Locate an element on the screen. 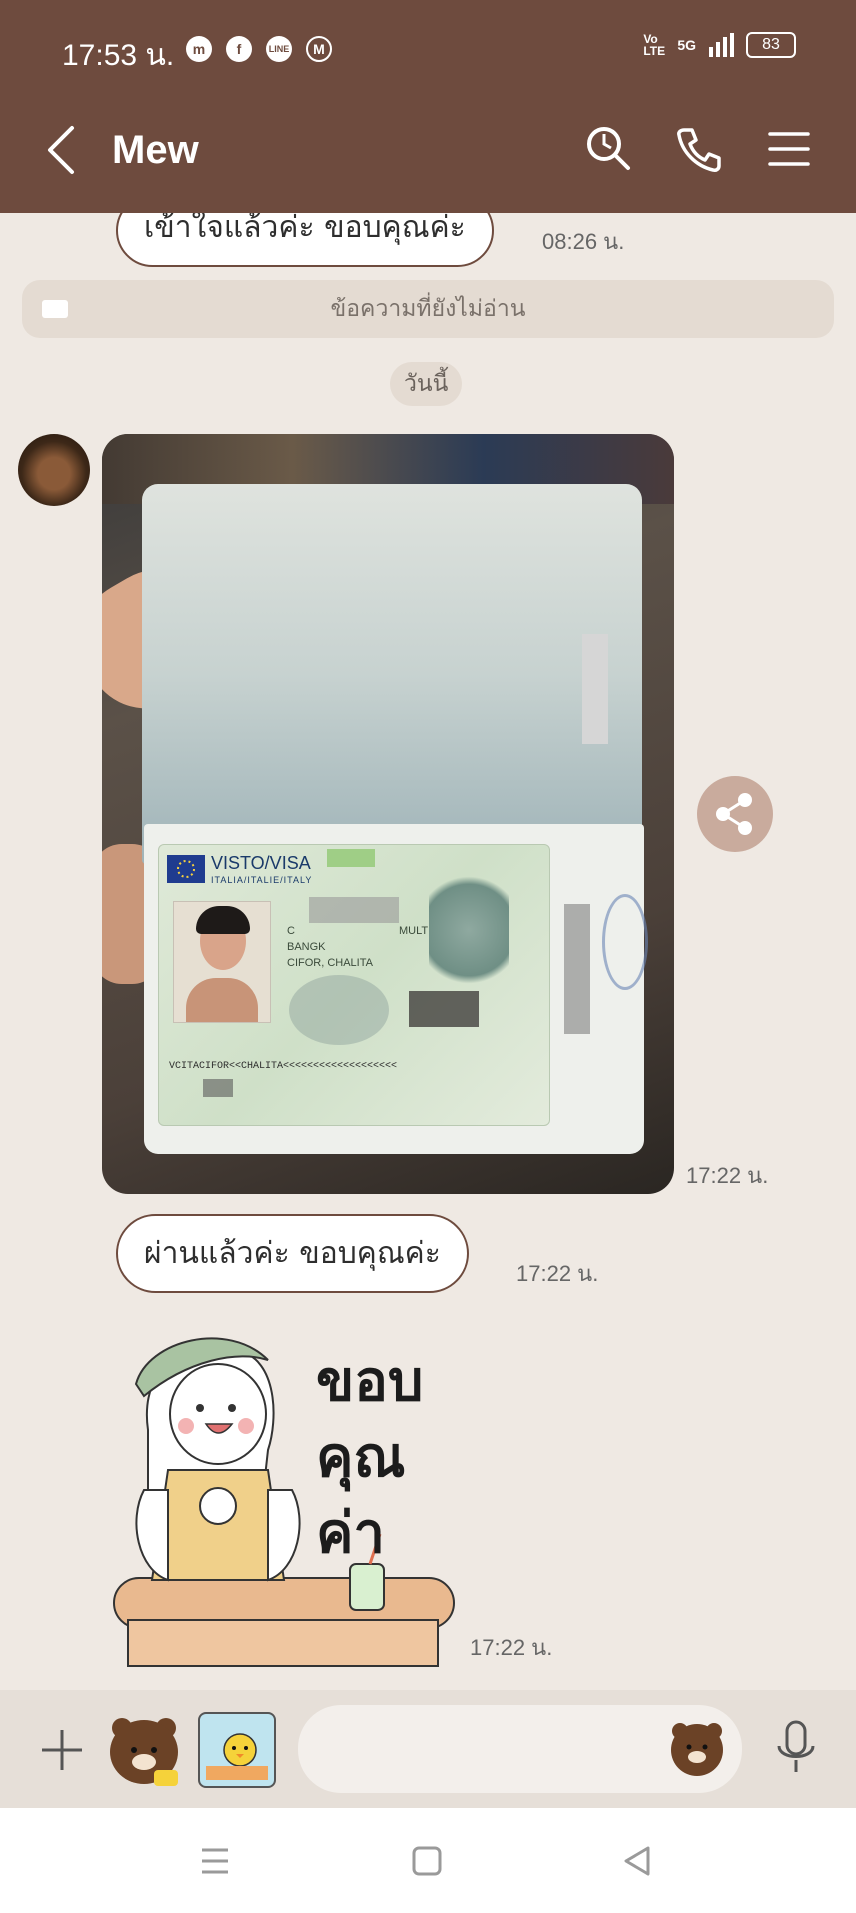 This screenshot has width=856, height=1913. gmail-icon: M is located at coordinates (319, 49).